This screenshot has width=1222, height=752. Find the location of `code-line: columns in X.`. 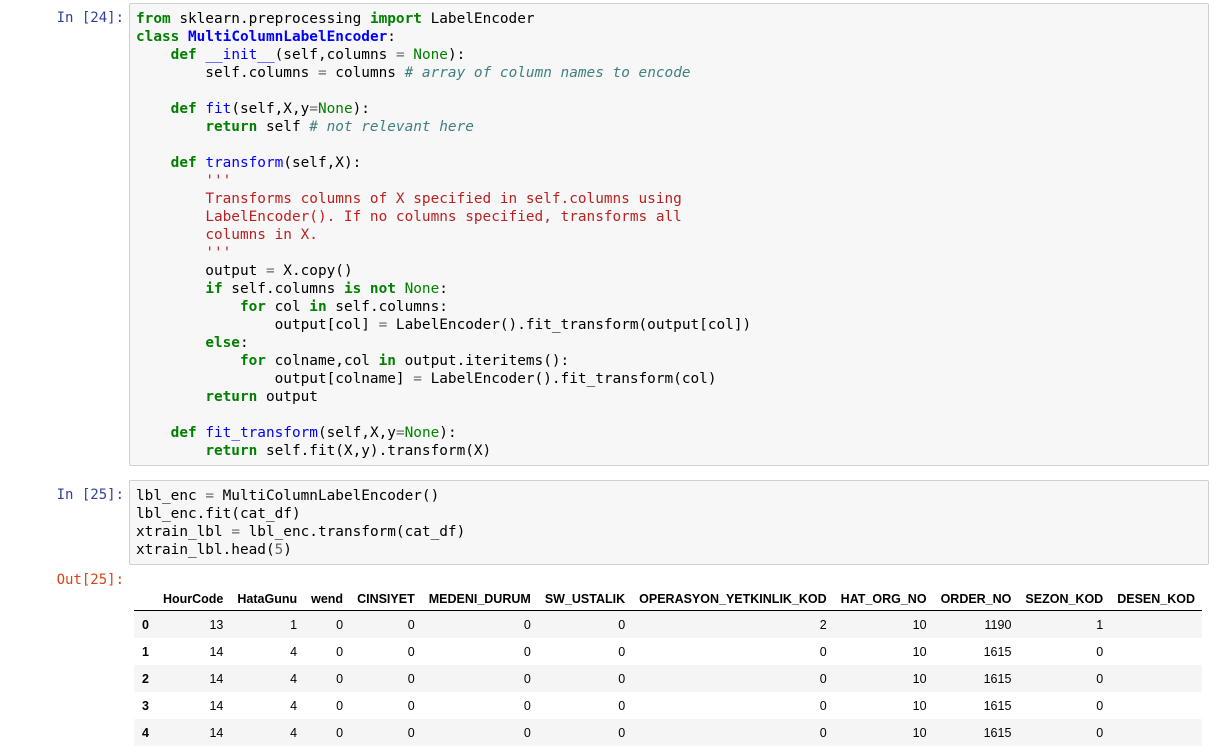

code-line: columns in X. is located at coordinates (261, 235).